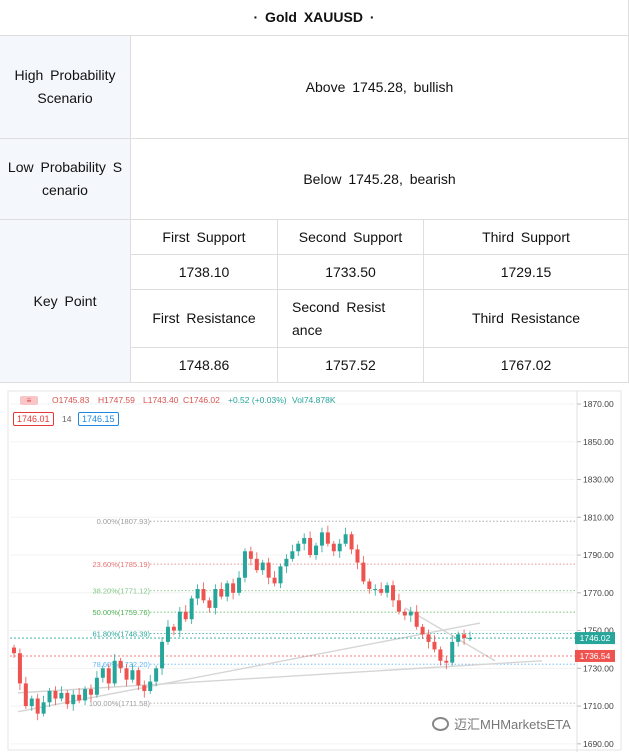  I want to click on first-support-value: 1738.10, so click(204, 272).